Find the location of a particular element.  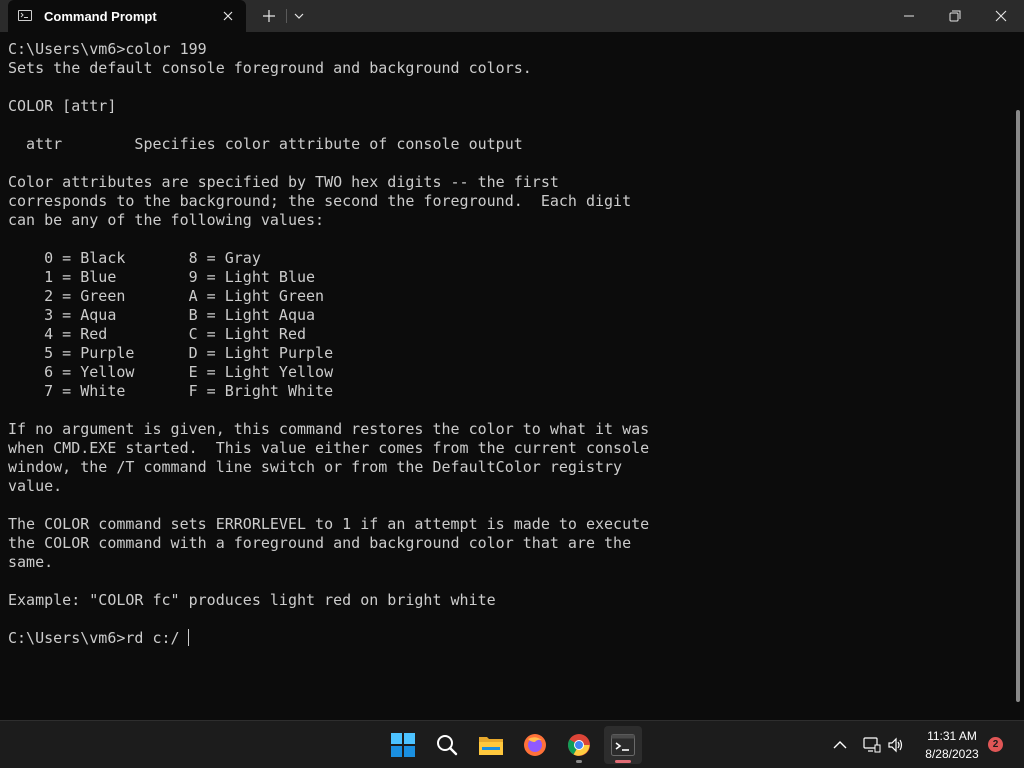

volume-button is located at coordinates (896, 745).